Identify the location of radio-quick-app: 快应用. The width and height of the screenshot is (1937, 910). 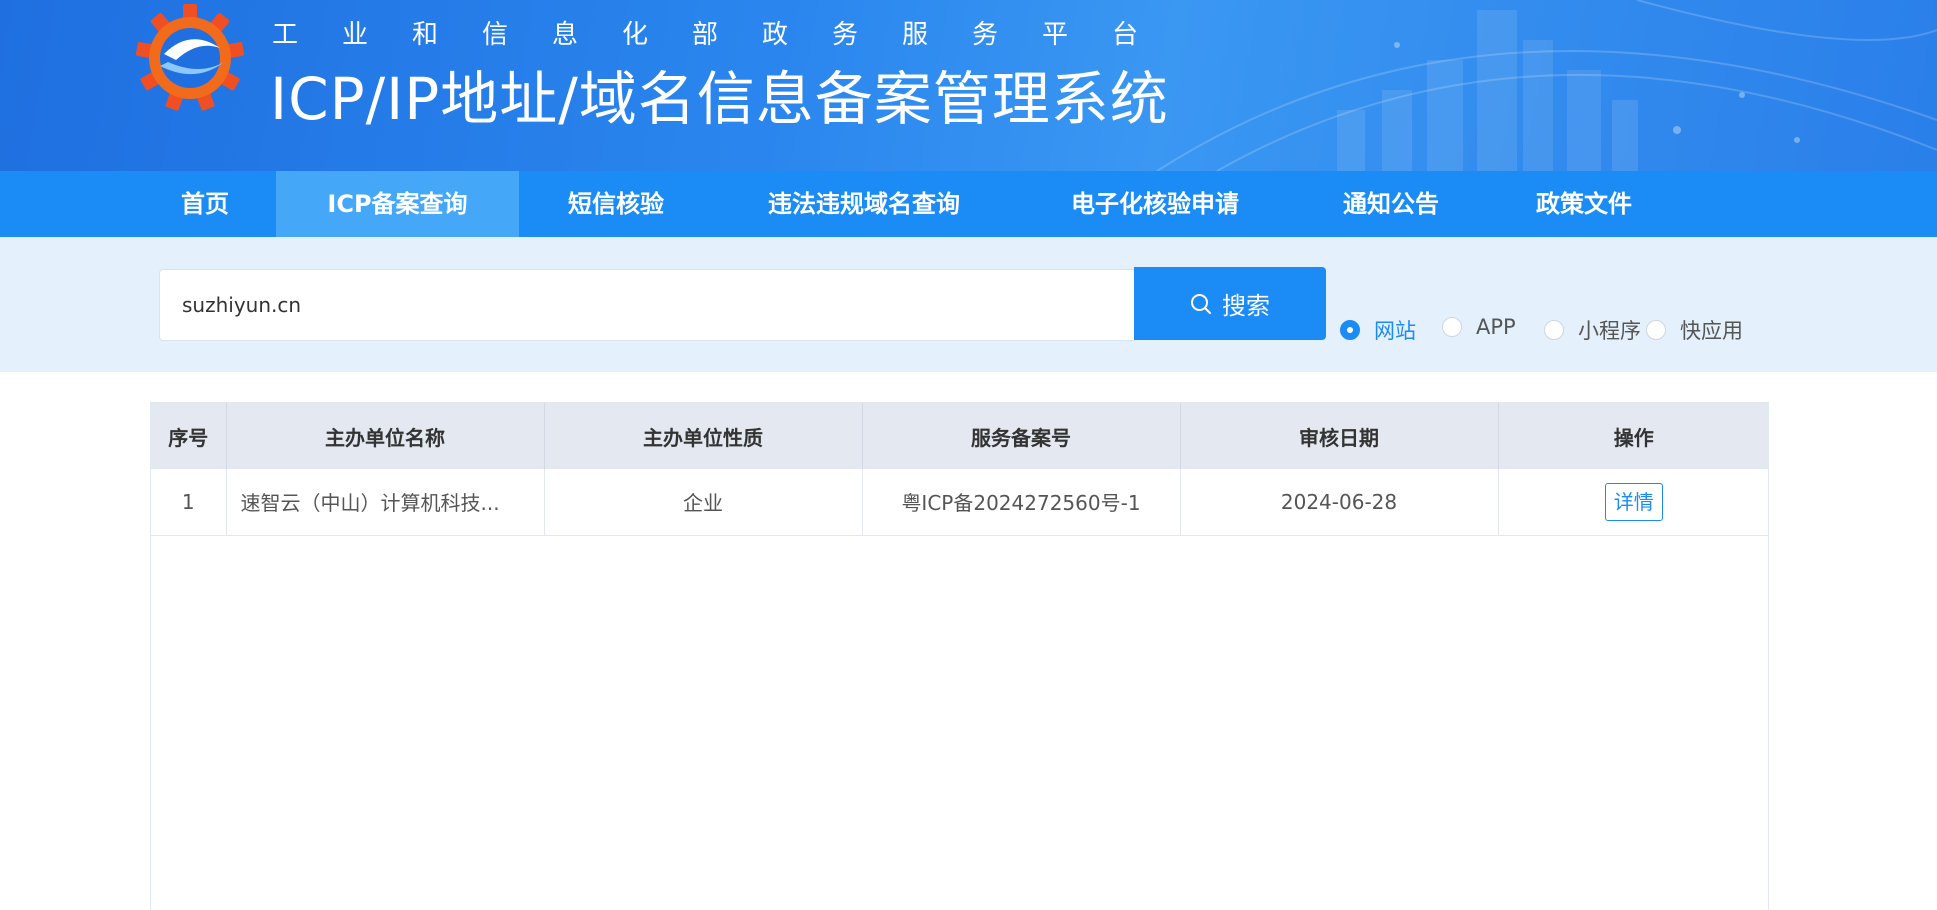
(1694, 330).